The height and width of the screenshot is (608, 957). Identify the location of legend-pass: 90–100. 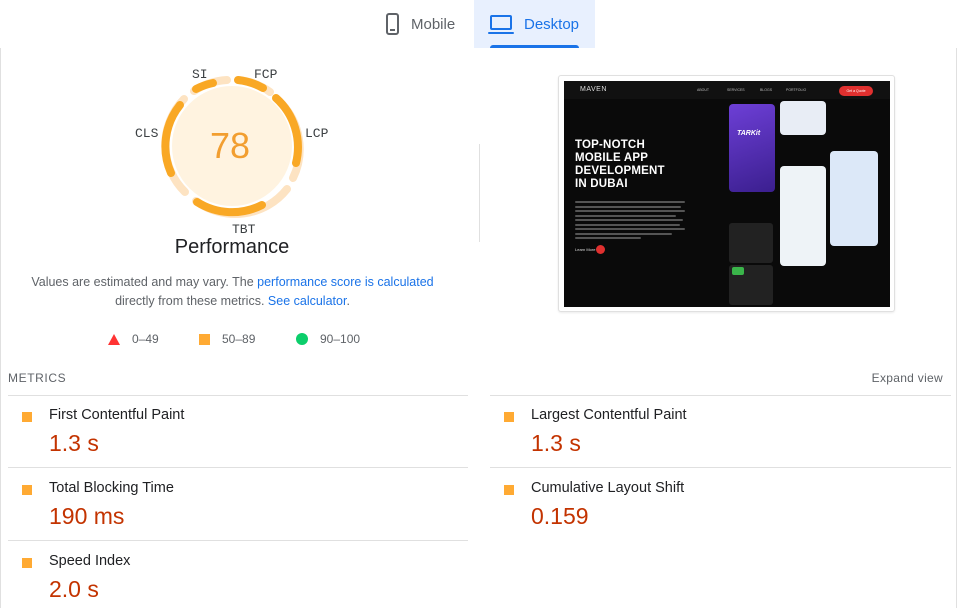
(328, 339).